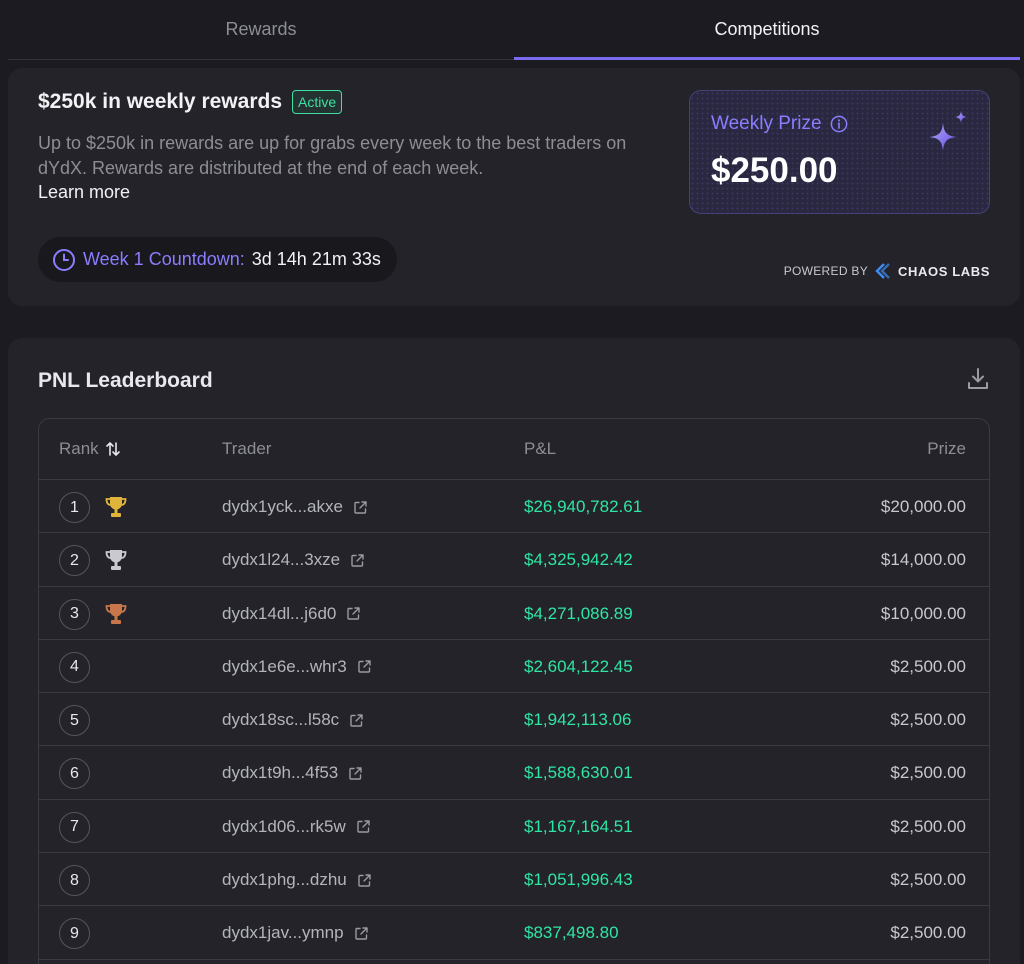  I want to click on trader-link: dydx1yck...akxe, so click(295, 507).